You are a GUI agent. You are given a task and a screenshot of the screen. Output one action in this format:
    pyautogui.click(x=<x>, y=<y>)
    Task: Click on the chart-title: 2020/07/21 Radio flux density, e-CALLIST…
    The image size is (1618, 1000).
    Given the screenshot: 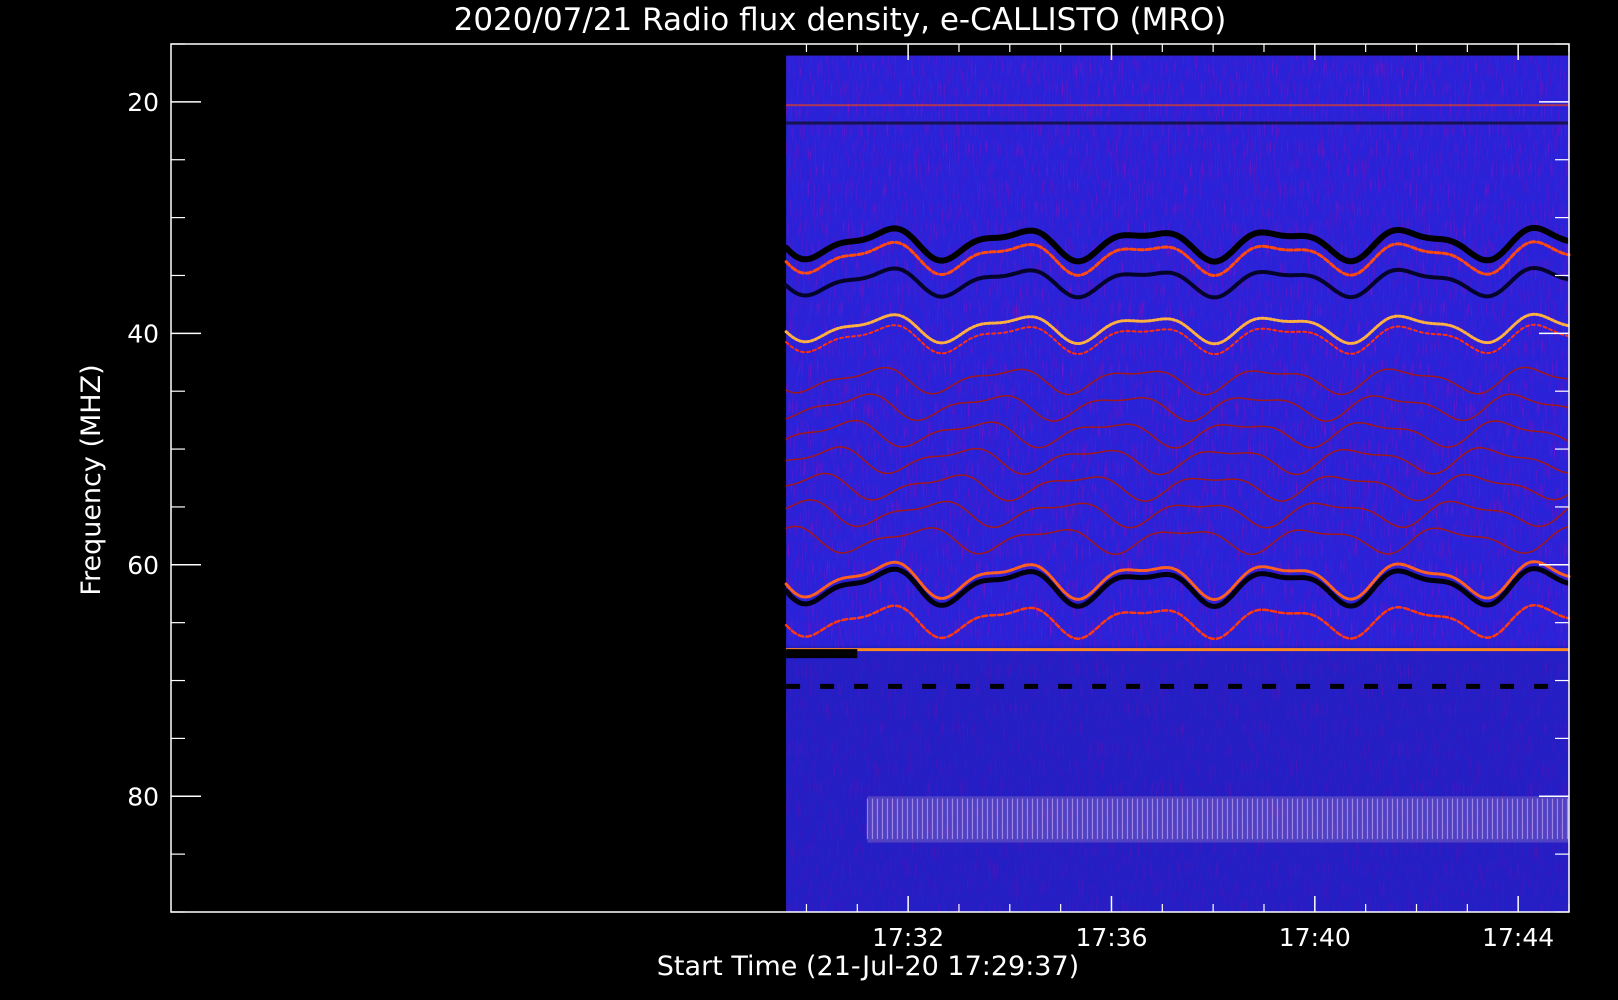 What is the action you would take?
    pyautogui.click(x=840, y=20)
    